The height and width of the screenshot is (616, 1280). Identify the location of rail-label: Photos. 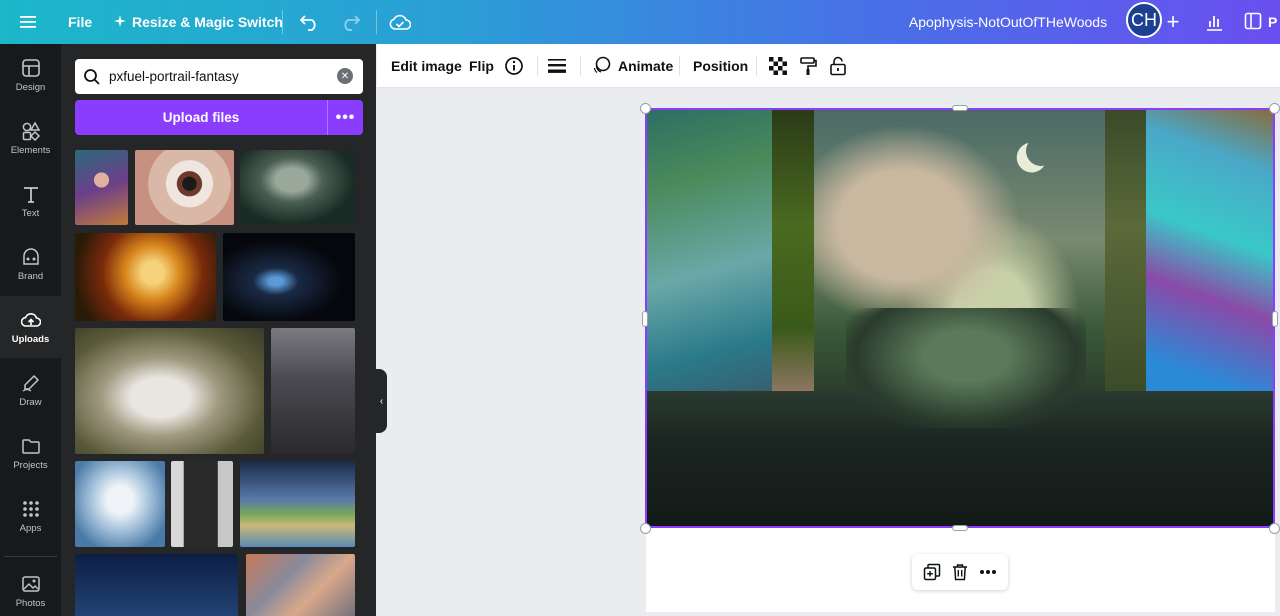
(30, 603).